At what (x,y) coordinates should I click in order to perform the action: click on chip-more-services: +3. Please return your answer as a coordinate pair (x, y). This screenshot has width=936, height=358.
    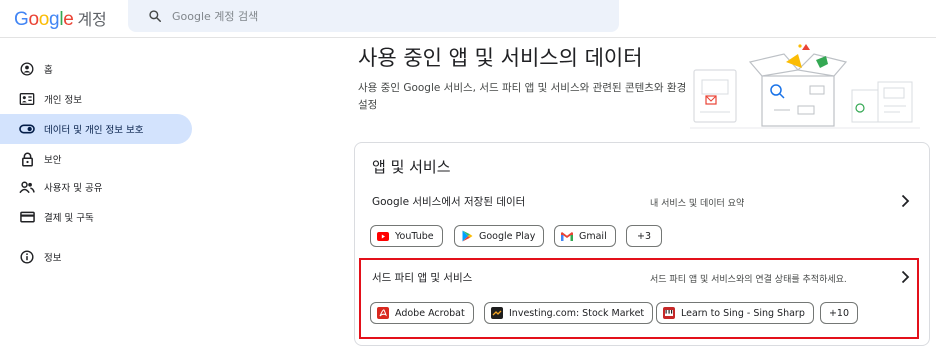
    Looking at the image, I should click on (644, 236).